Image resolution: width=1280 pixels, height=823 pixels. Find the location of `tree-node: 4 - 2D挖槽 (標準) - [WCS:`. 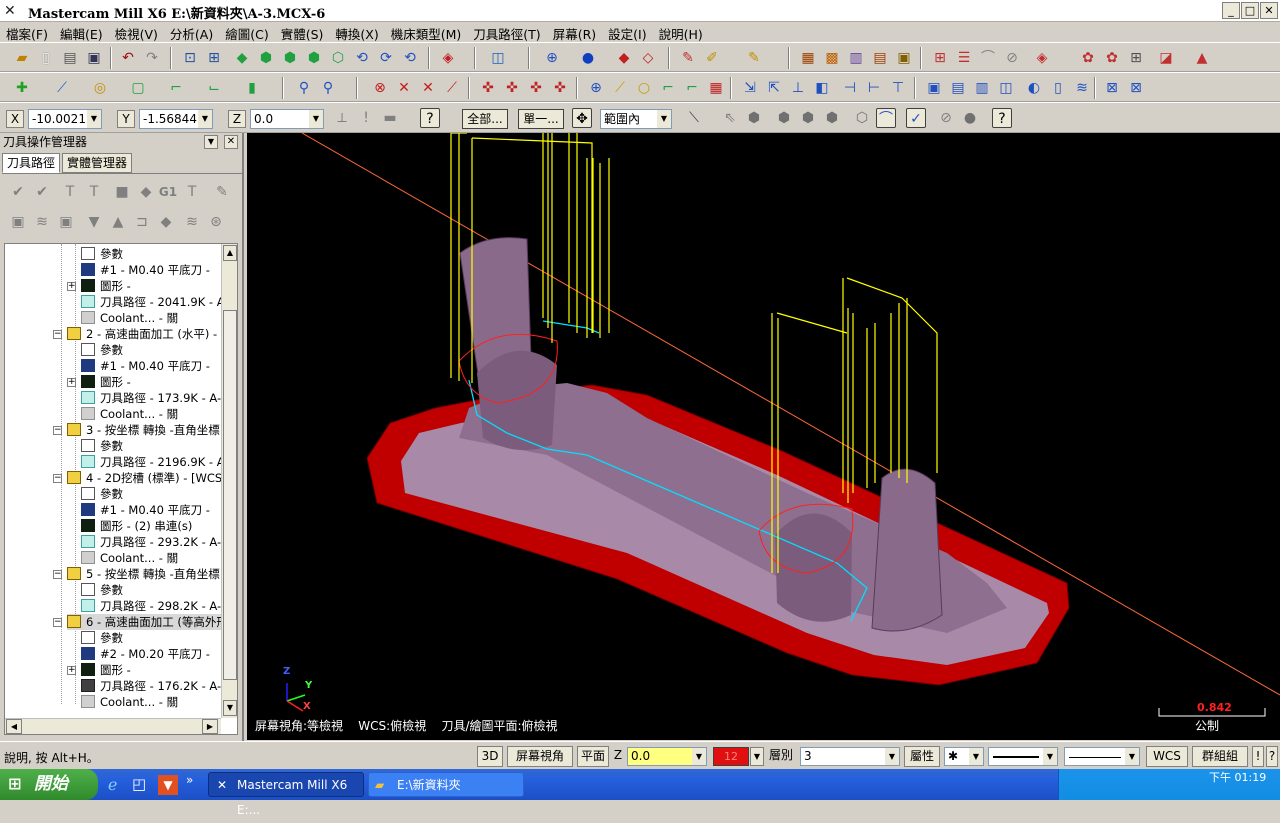

tree-node: 4 - 2D挖槽 (標準) - [WCS: is located at coordinates (146, 478).